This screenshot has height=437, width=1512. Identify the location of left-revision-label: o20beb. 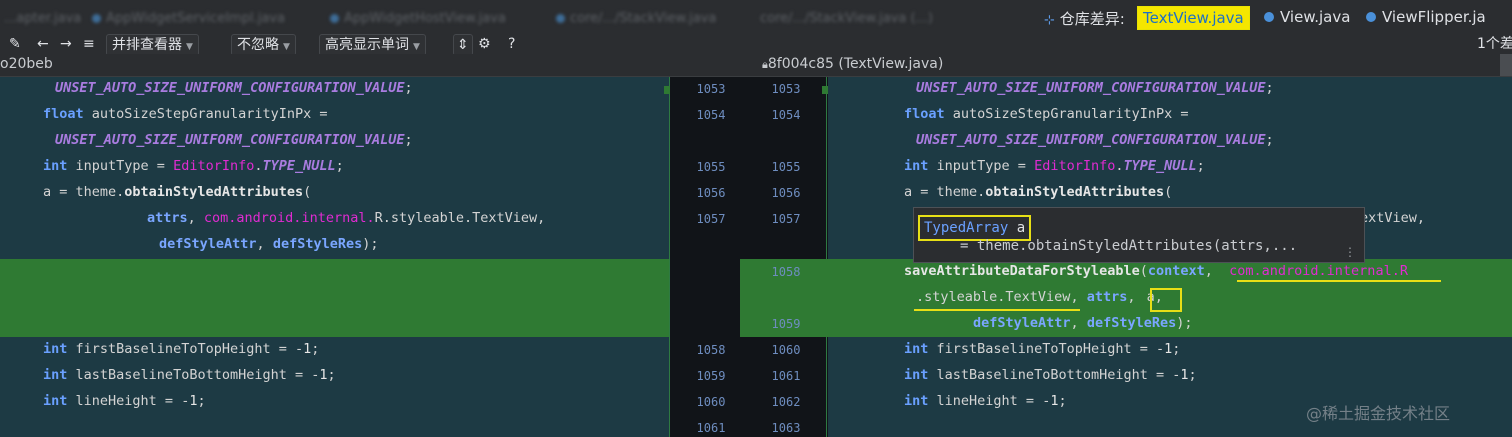
(26, 64).